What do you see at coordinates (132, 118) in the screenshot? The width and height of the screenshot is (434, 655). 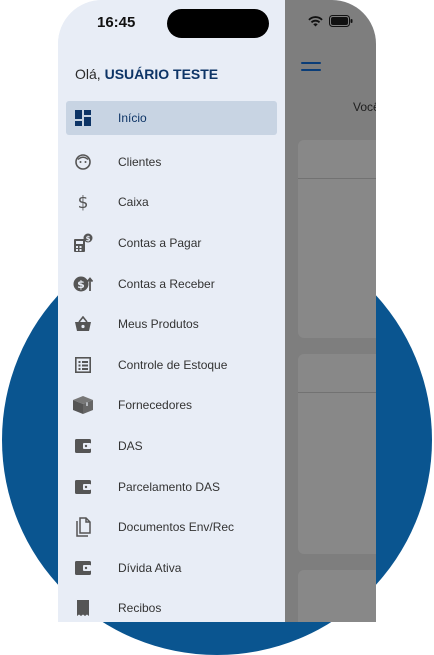 I see `drawer-item-label: Início` at bounding box center [132, 118].